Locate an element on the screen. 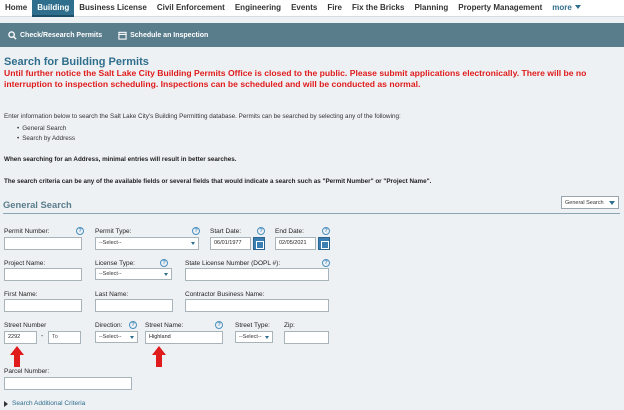 The image size is (624, 410). project-name-input is located at coordinates (43, 274).